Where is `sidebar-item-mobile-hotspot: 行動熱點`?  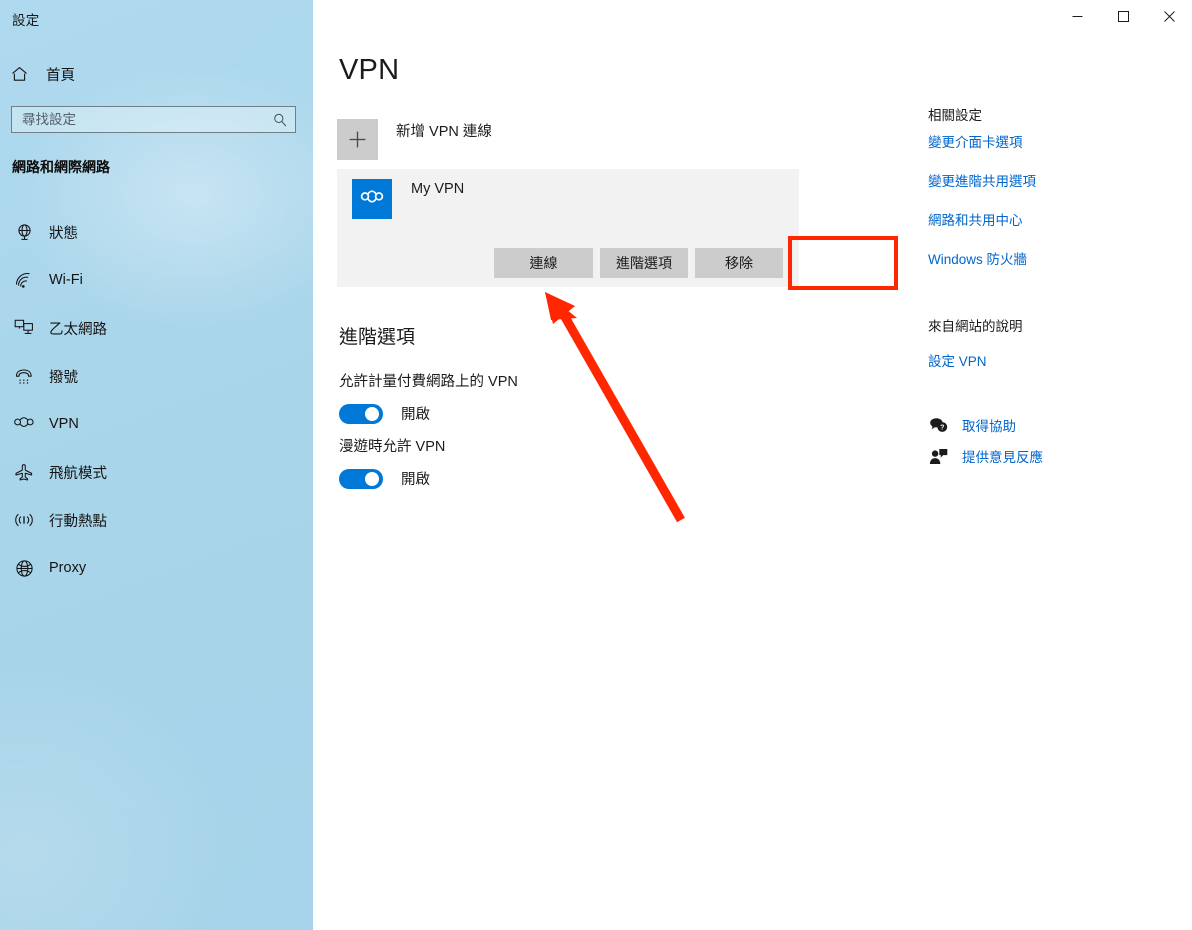 sidebar-item-mobile-hotspot: 行動熱點 is located at coordinates (156, 520).